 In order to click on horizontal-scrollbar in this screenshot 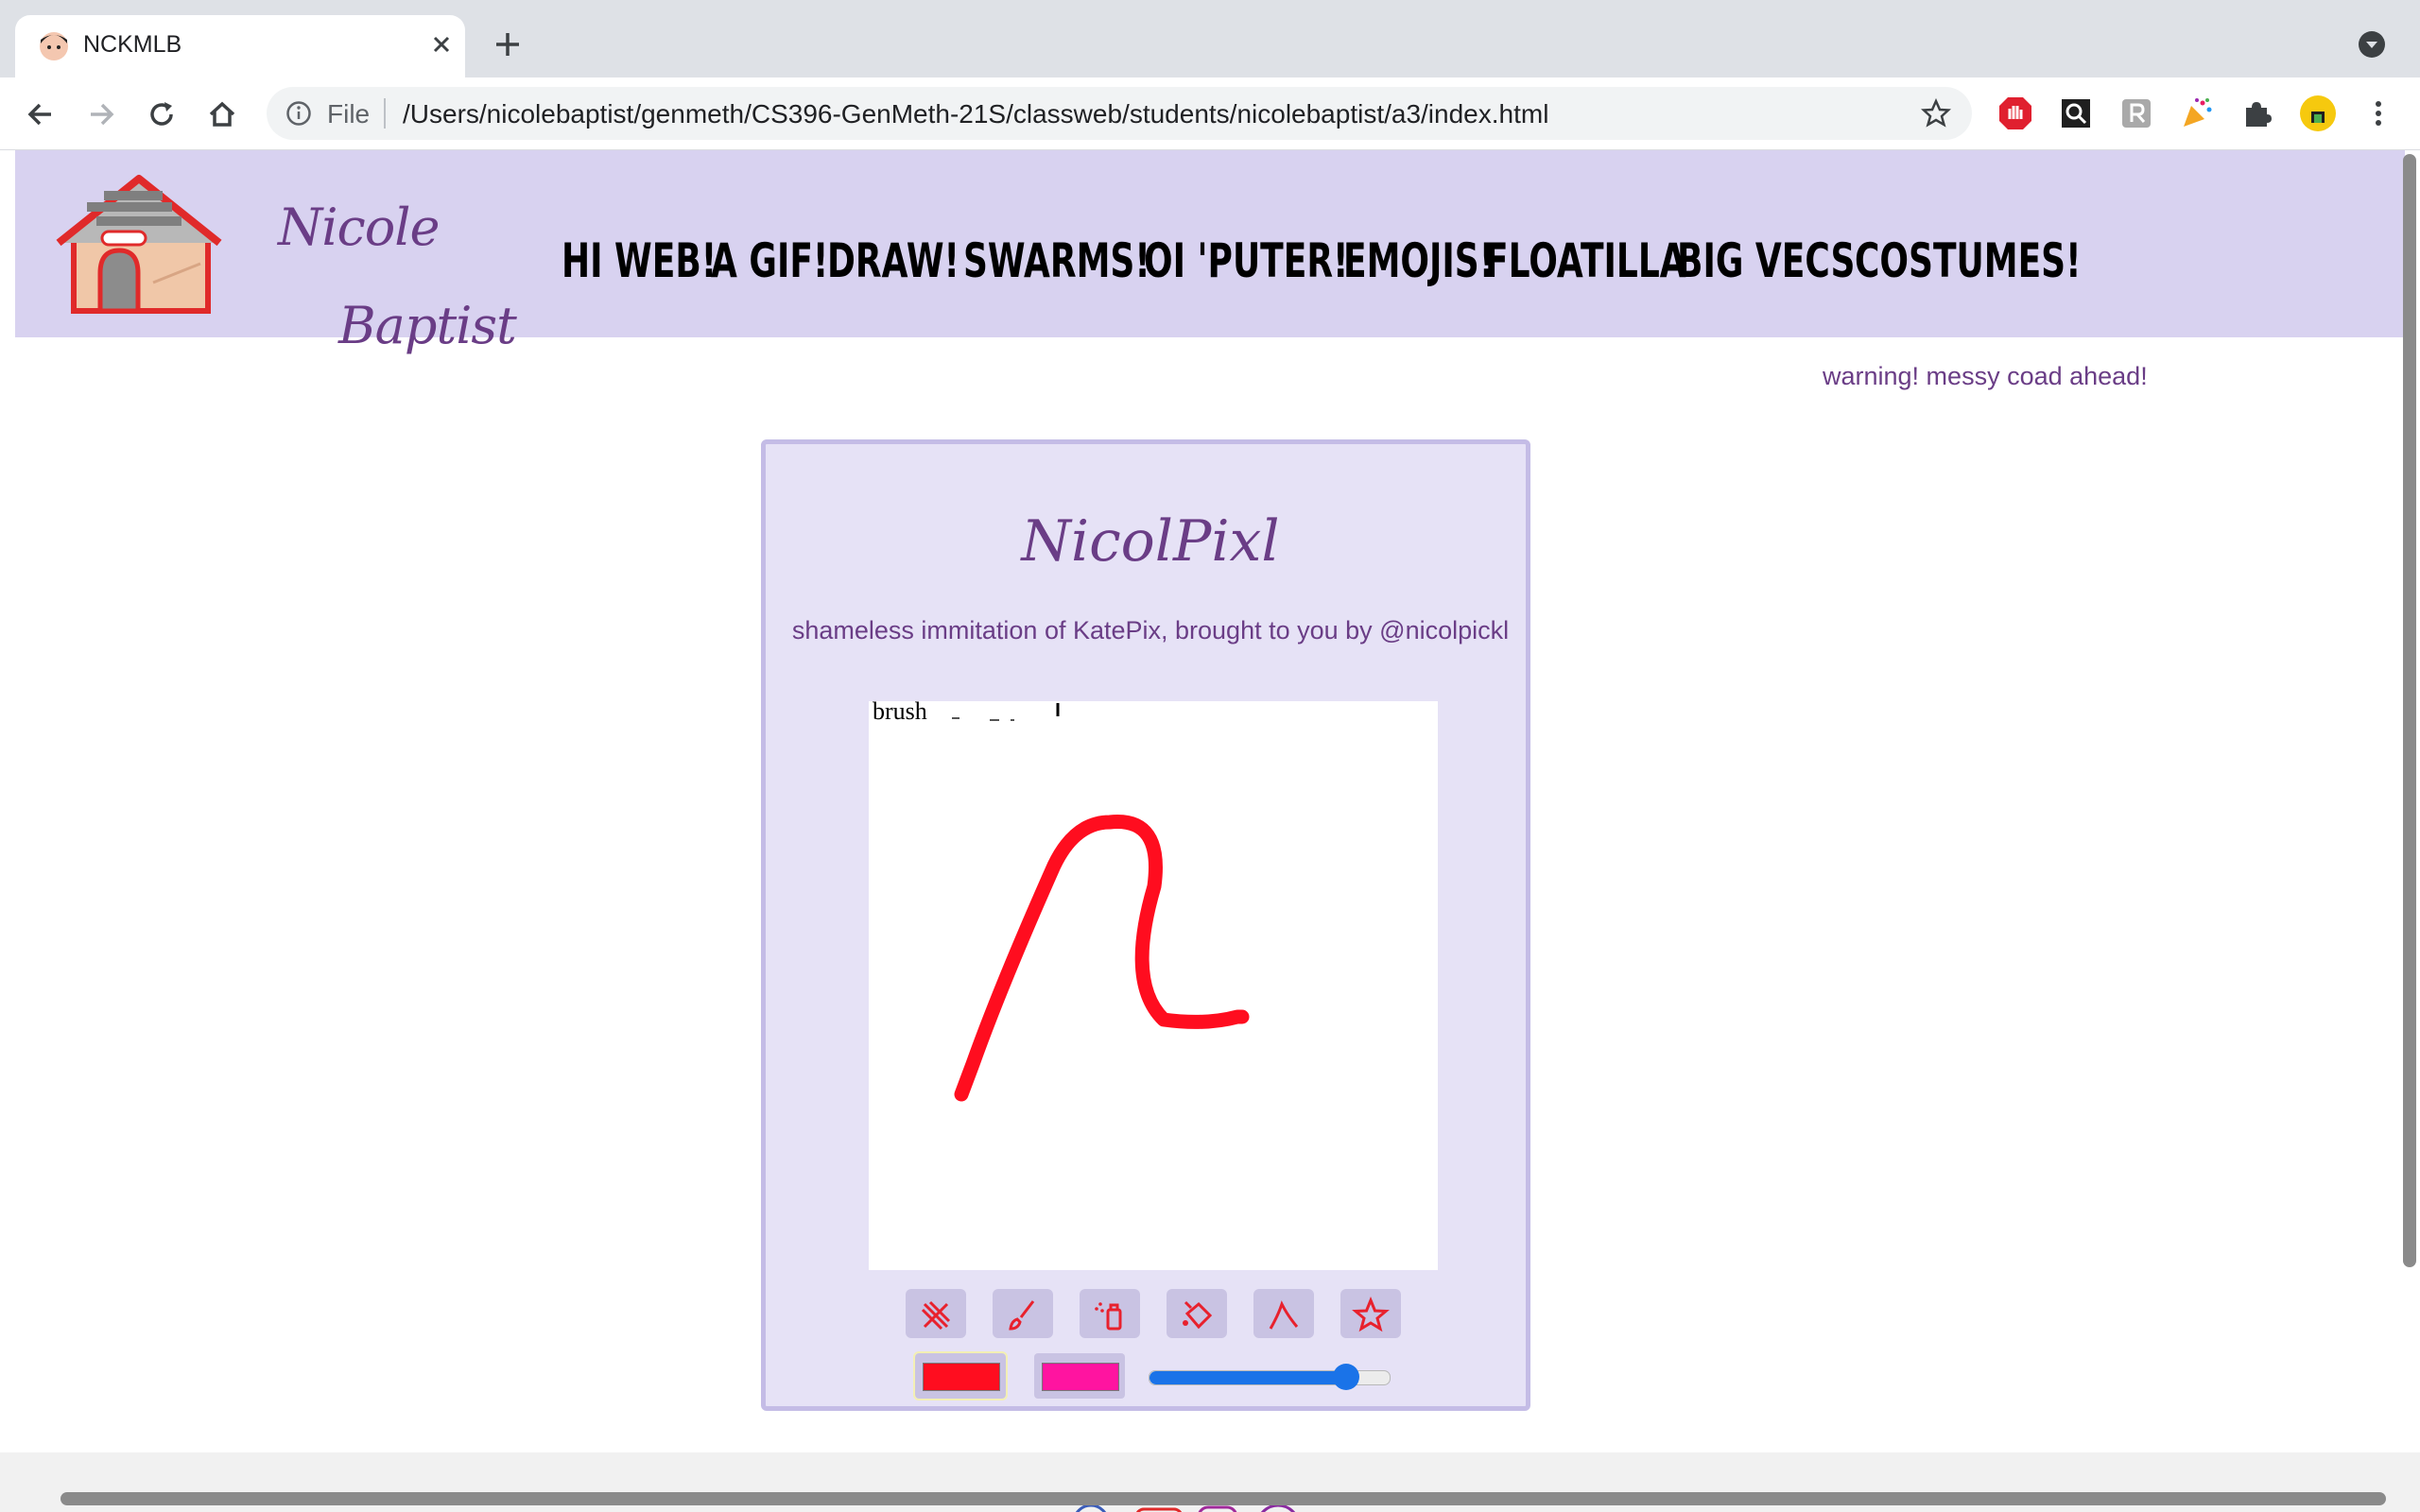, I will do `click(1223, 1498)`.